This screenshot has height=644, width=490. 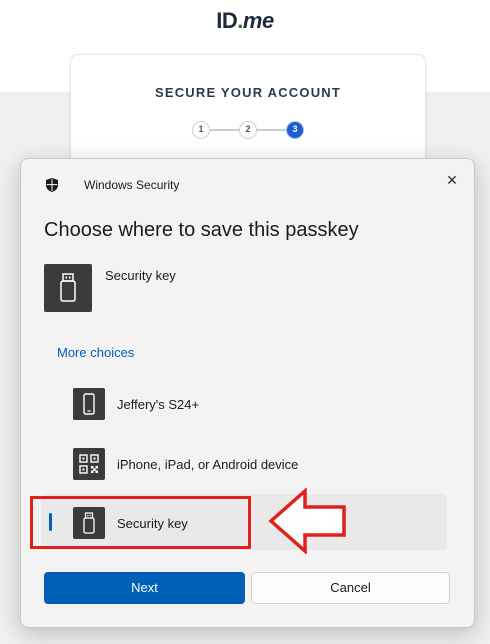 What do you see at coordinates (140, 275) in the screenshot?
I see `primary-option-label: Security key` at bounding box center [140, 275].